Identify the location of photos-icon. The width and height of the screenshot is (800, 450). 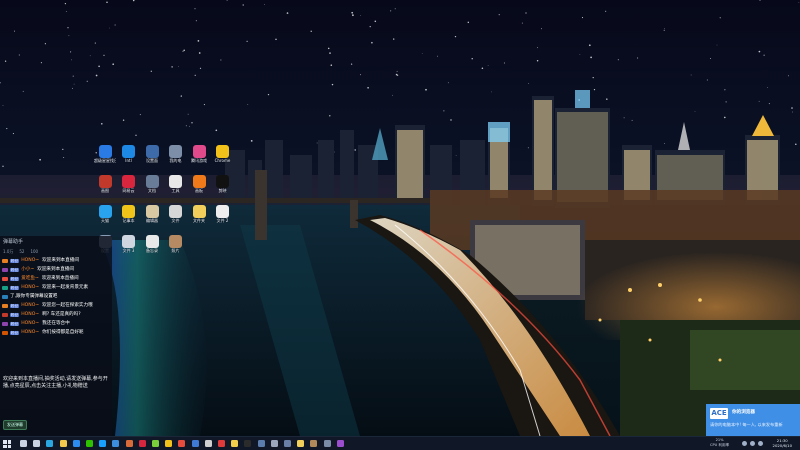
(129, 443).